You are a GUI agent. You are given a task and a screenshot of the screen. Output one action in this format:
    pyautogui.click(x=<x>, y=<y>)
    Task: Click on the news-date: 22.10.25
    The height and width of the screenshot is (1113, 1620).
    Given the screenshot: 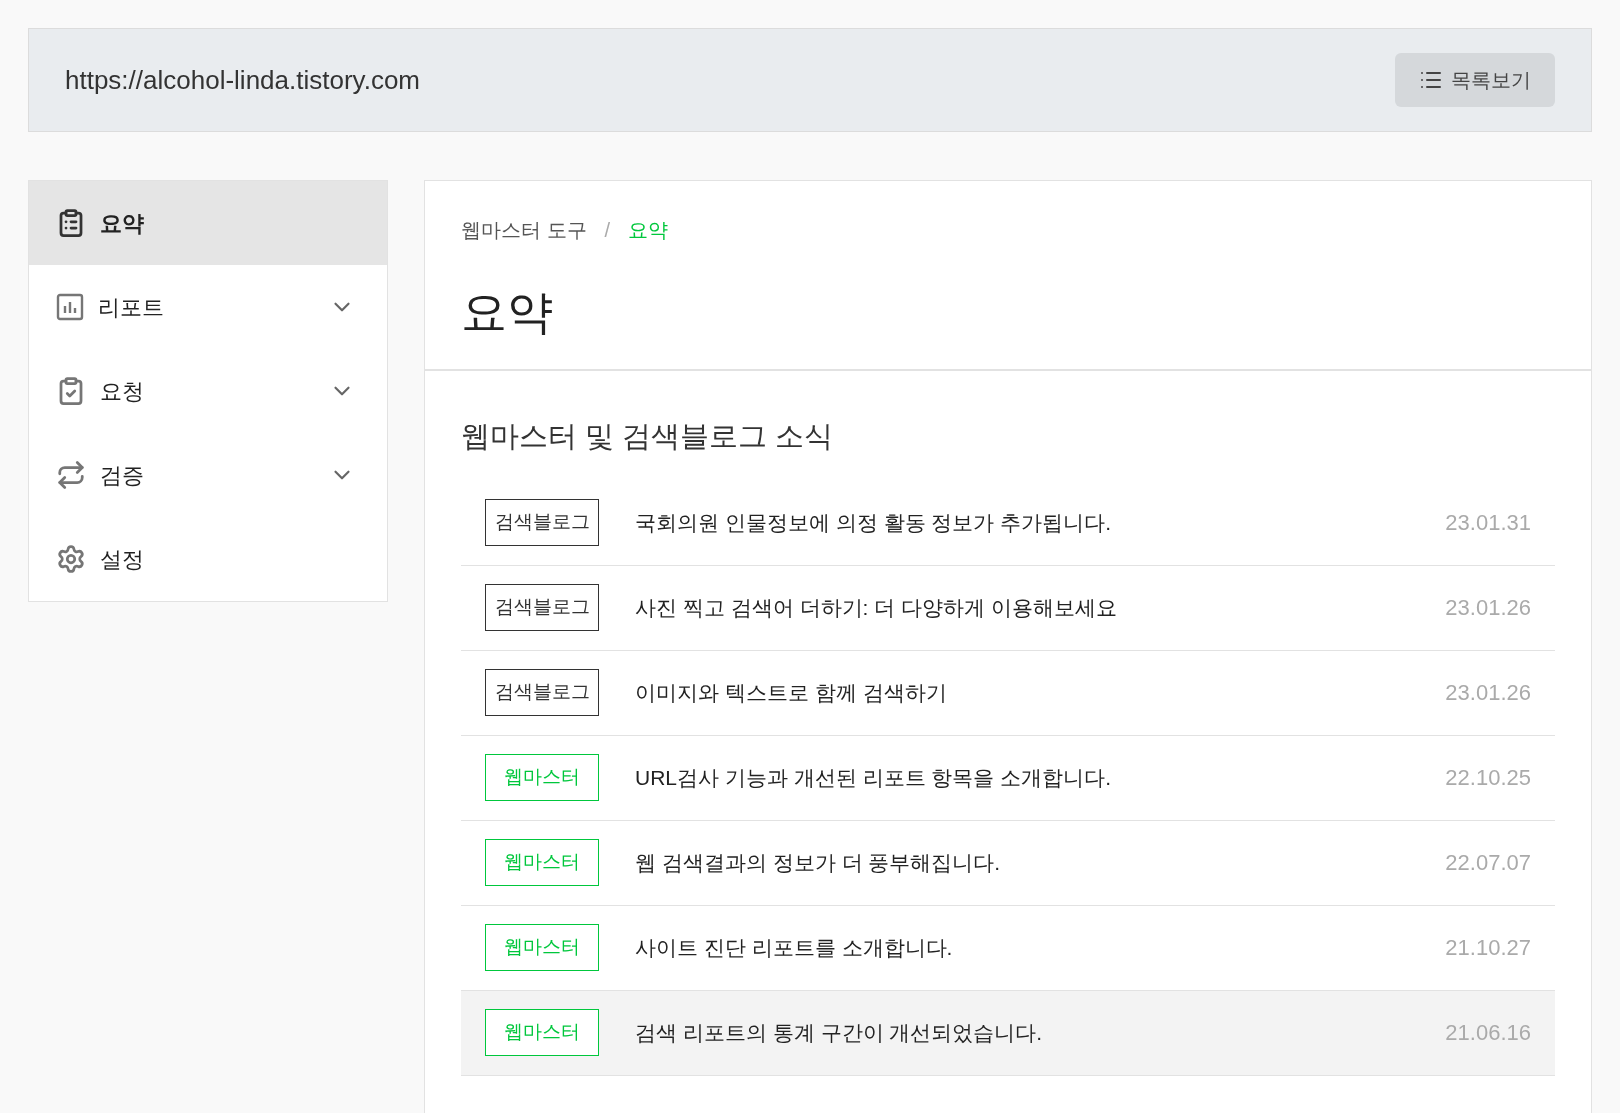 What is the action you would take?
    pyautogui.click(x=1488, y=778)
    